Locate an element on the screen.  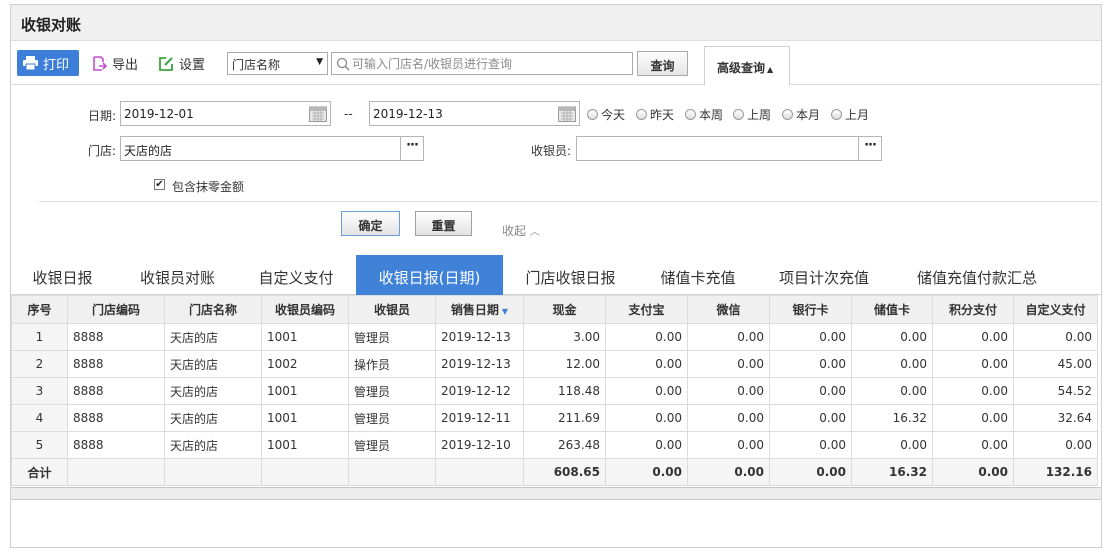
tab-cashier-daily: 收银日报 is located at coordinates (62, 275).